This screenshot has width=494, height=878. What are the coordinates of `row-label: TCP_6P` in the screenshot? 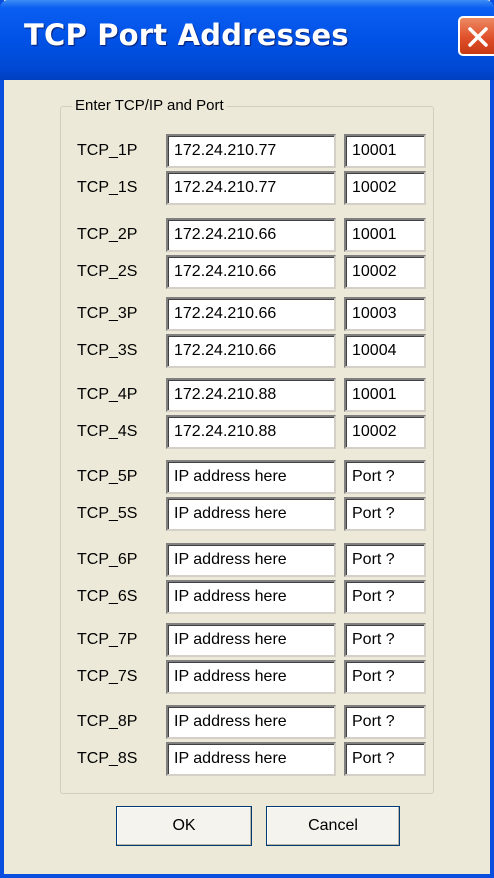 It's located at (107, 559).